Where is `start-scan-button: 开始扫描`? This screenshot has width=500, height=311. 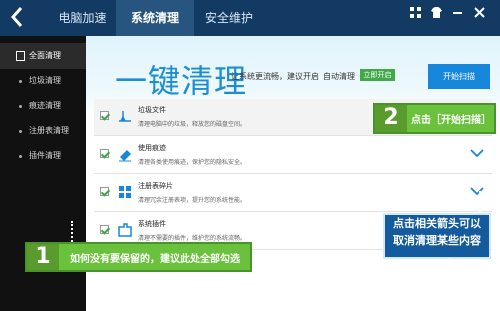
start-scan-button: 开始扫描 is located at coordinates (459, 76).